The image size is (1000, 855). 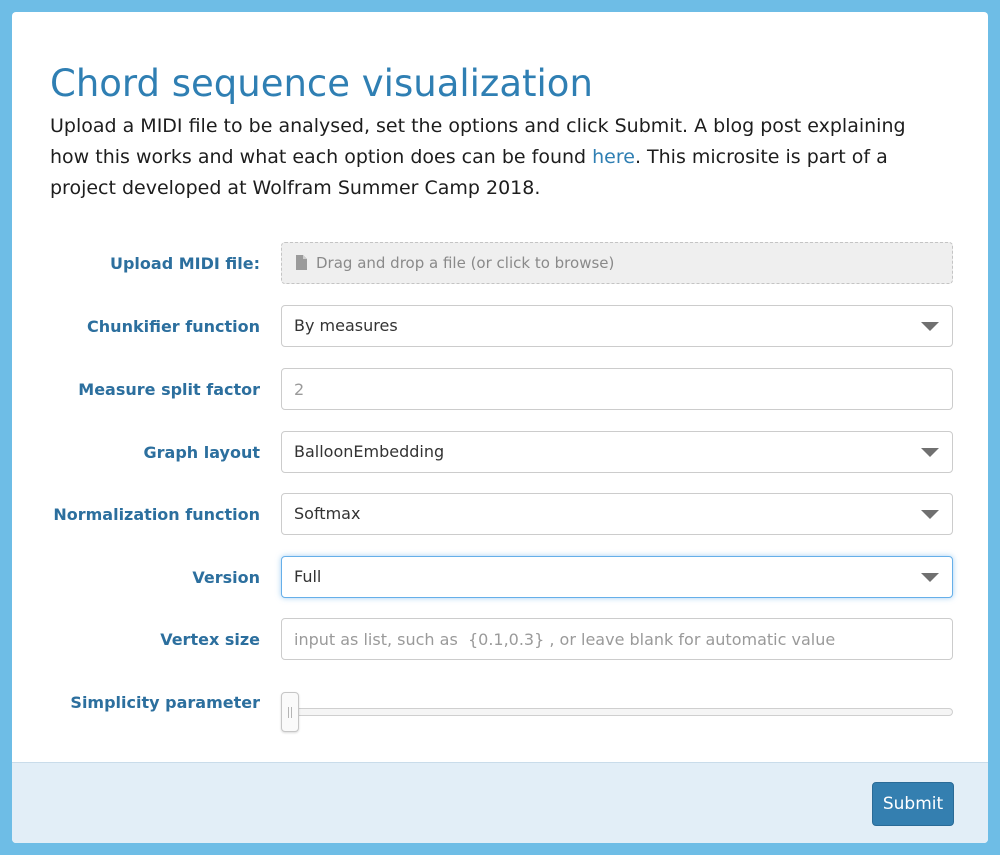 I want to click on graph-layout-value: BalloonEmbedding, so click(x=369, y=451).